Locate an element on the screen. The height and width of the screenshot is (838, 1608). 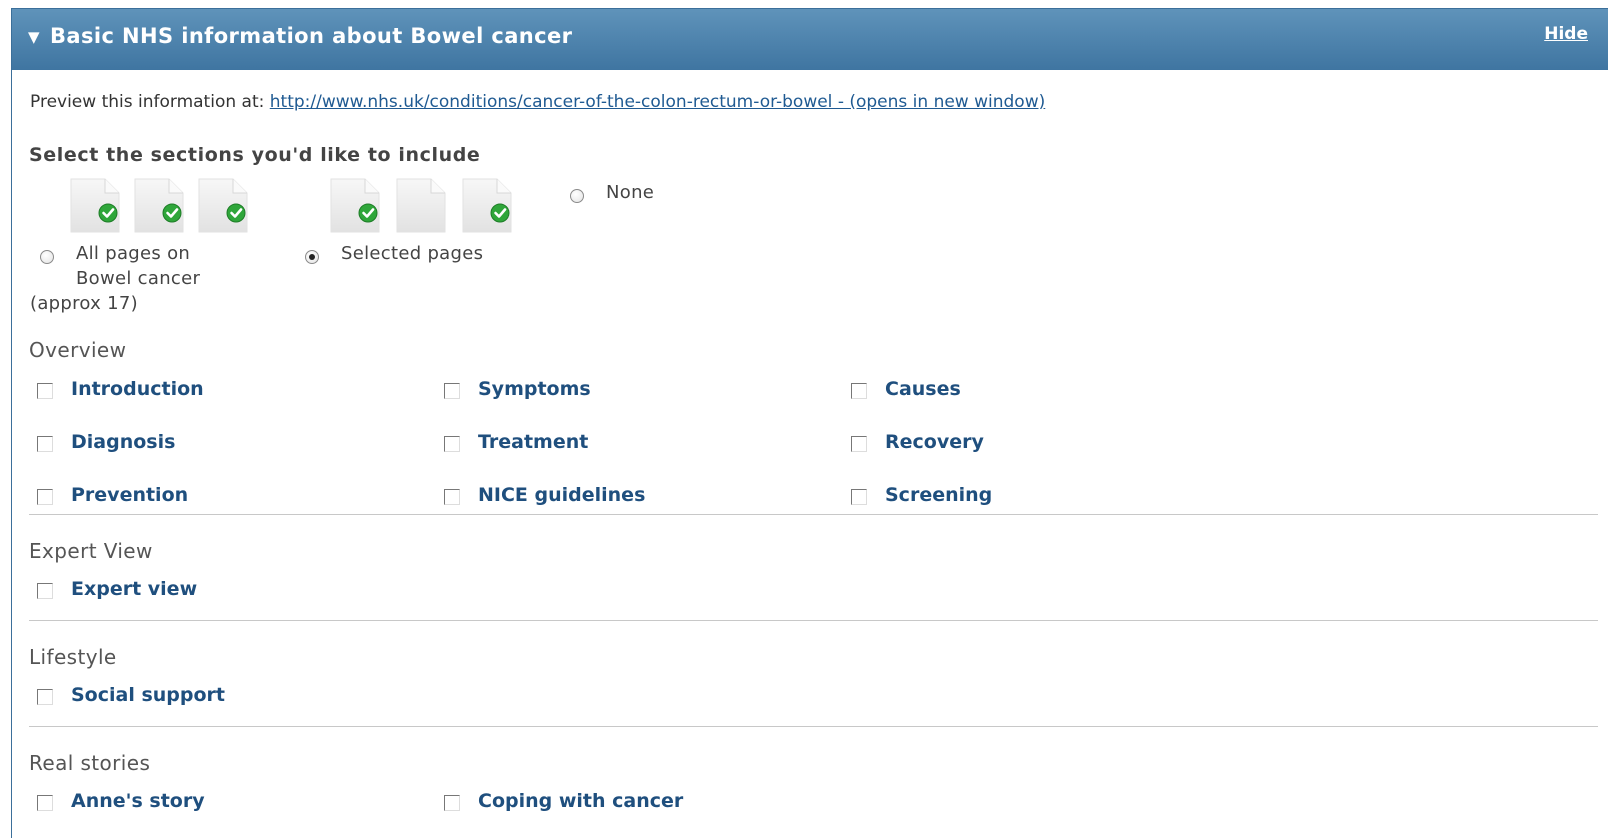
checkbox-label: Prevention is located at coordinates (129, 495).